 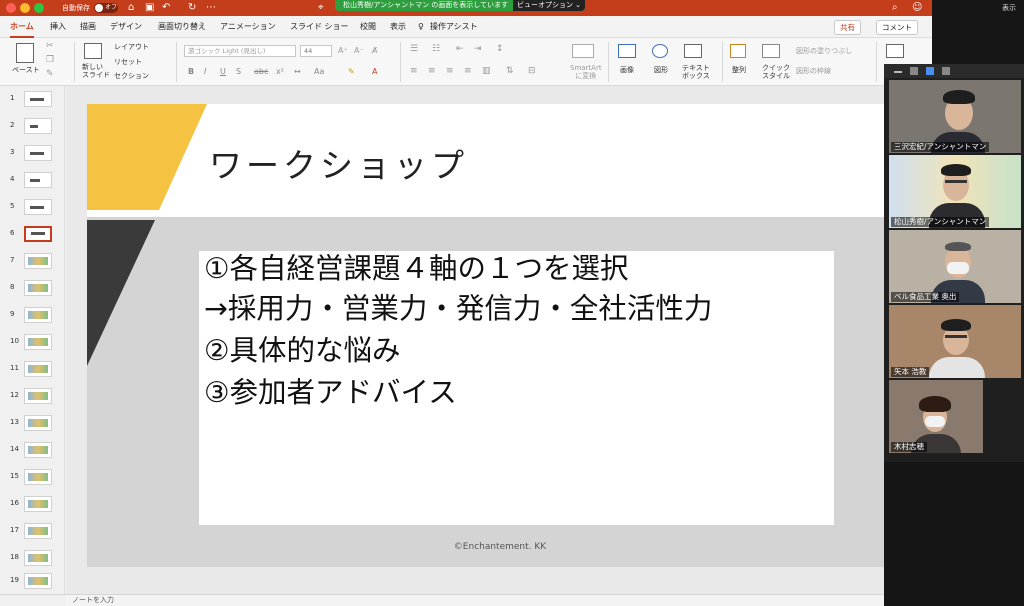 I want to click on quick-styles-button: クイック スタイル, so click(x=776, y=72).